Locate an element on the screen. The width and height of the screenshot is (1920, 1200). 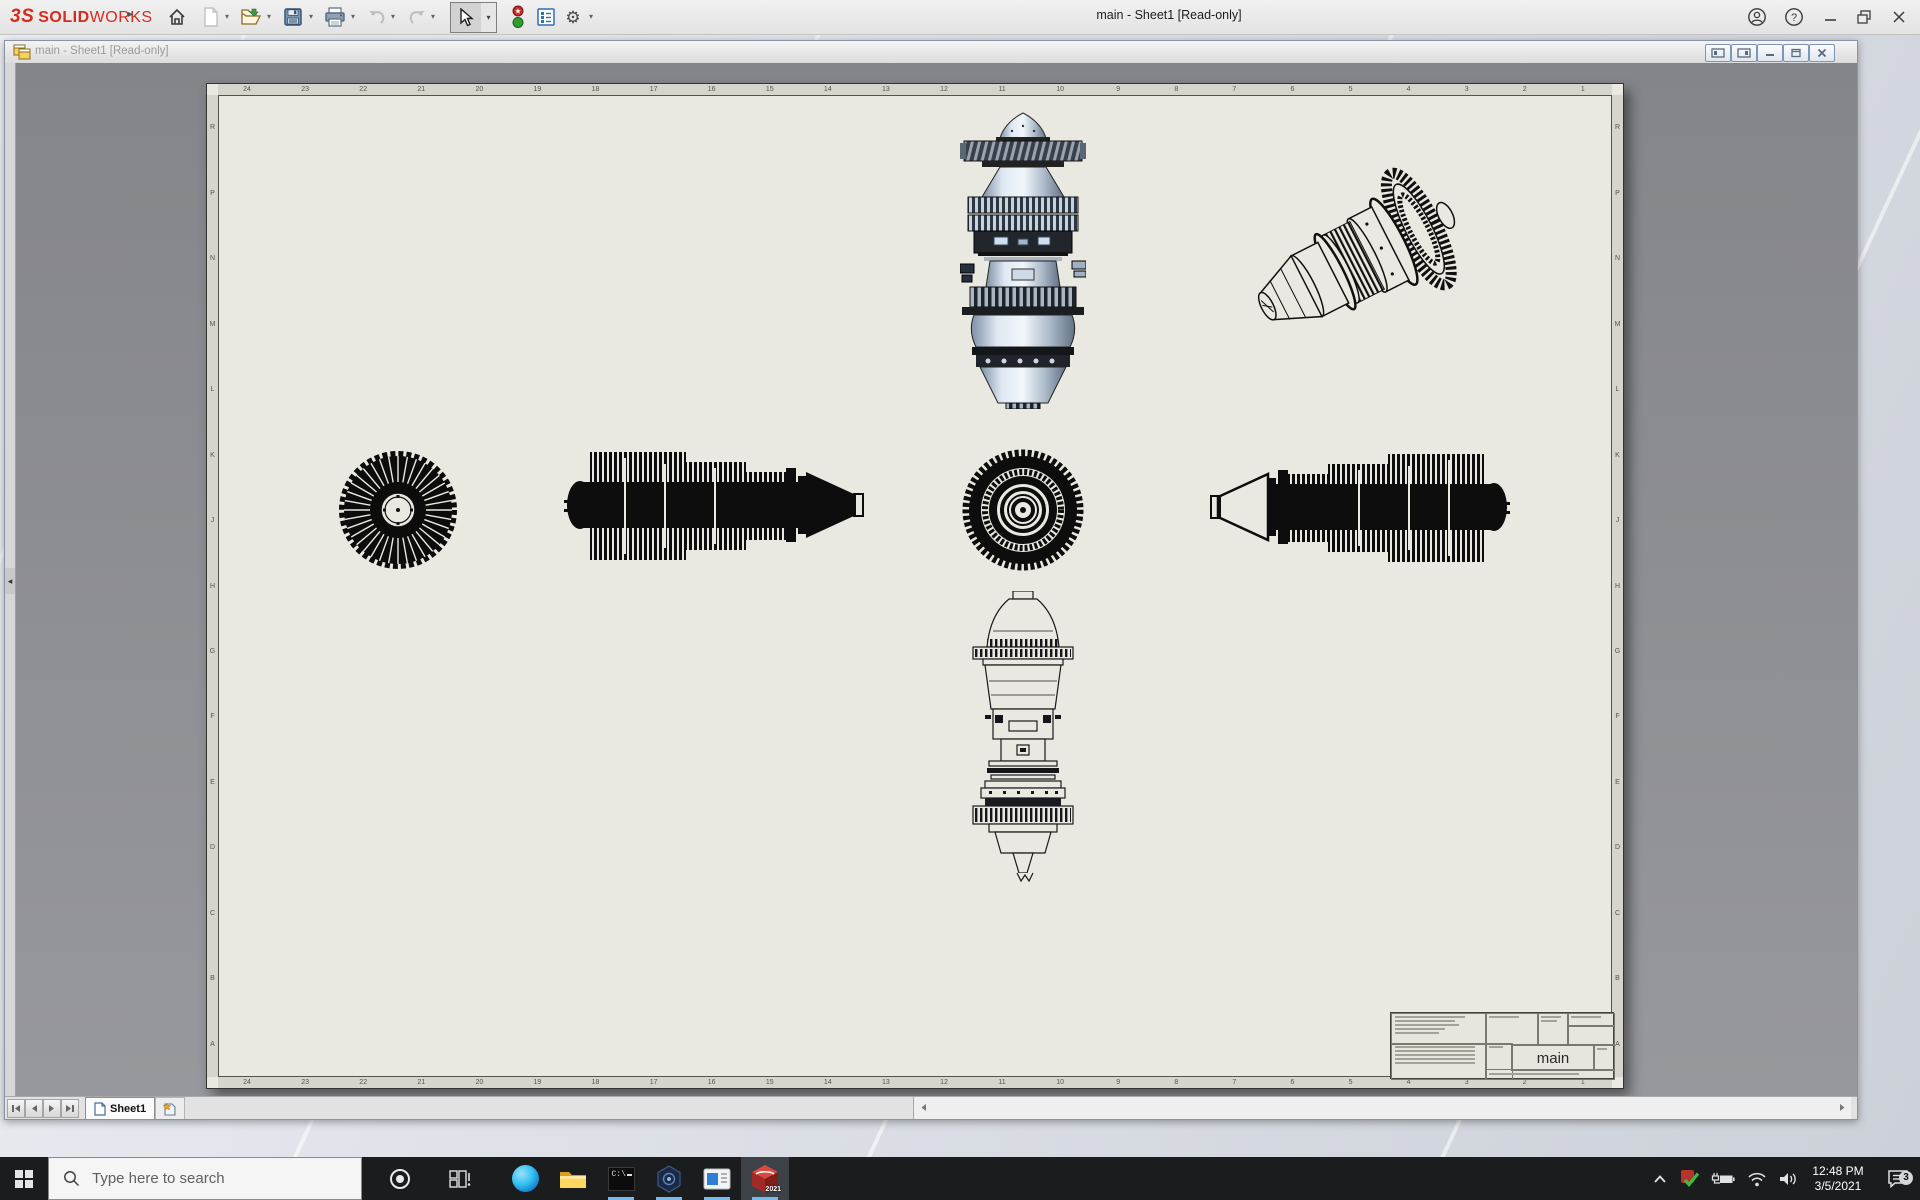
zone-ruler-top: 24 23 22 21 20 19 18 17 16 15 14 13 12 11 10 9 8 7 6 5 4 3 2 1 is located at coordinates (915, 89).